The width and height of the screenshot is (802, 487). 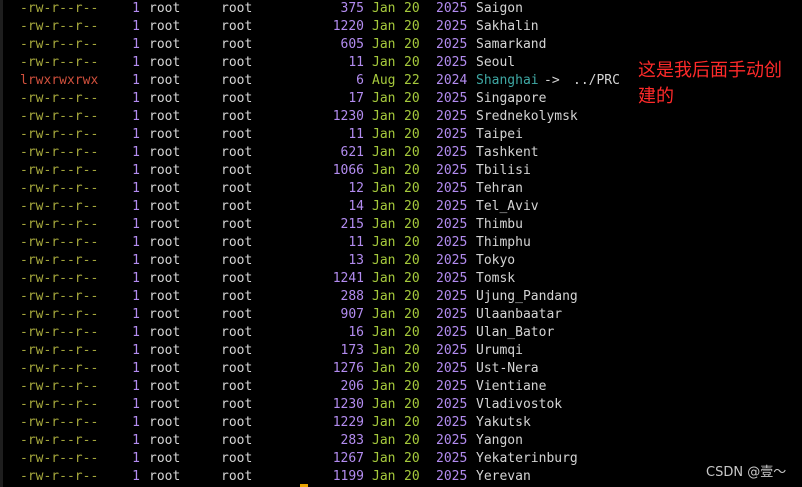 What do you see at coordinates (348, 404) in the screenshot?
I see `file-size: 1230` at bounding box center [348, 404].